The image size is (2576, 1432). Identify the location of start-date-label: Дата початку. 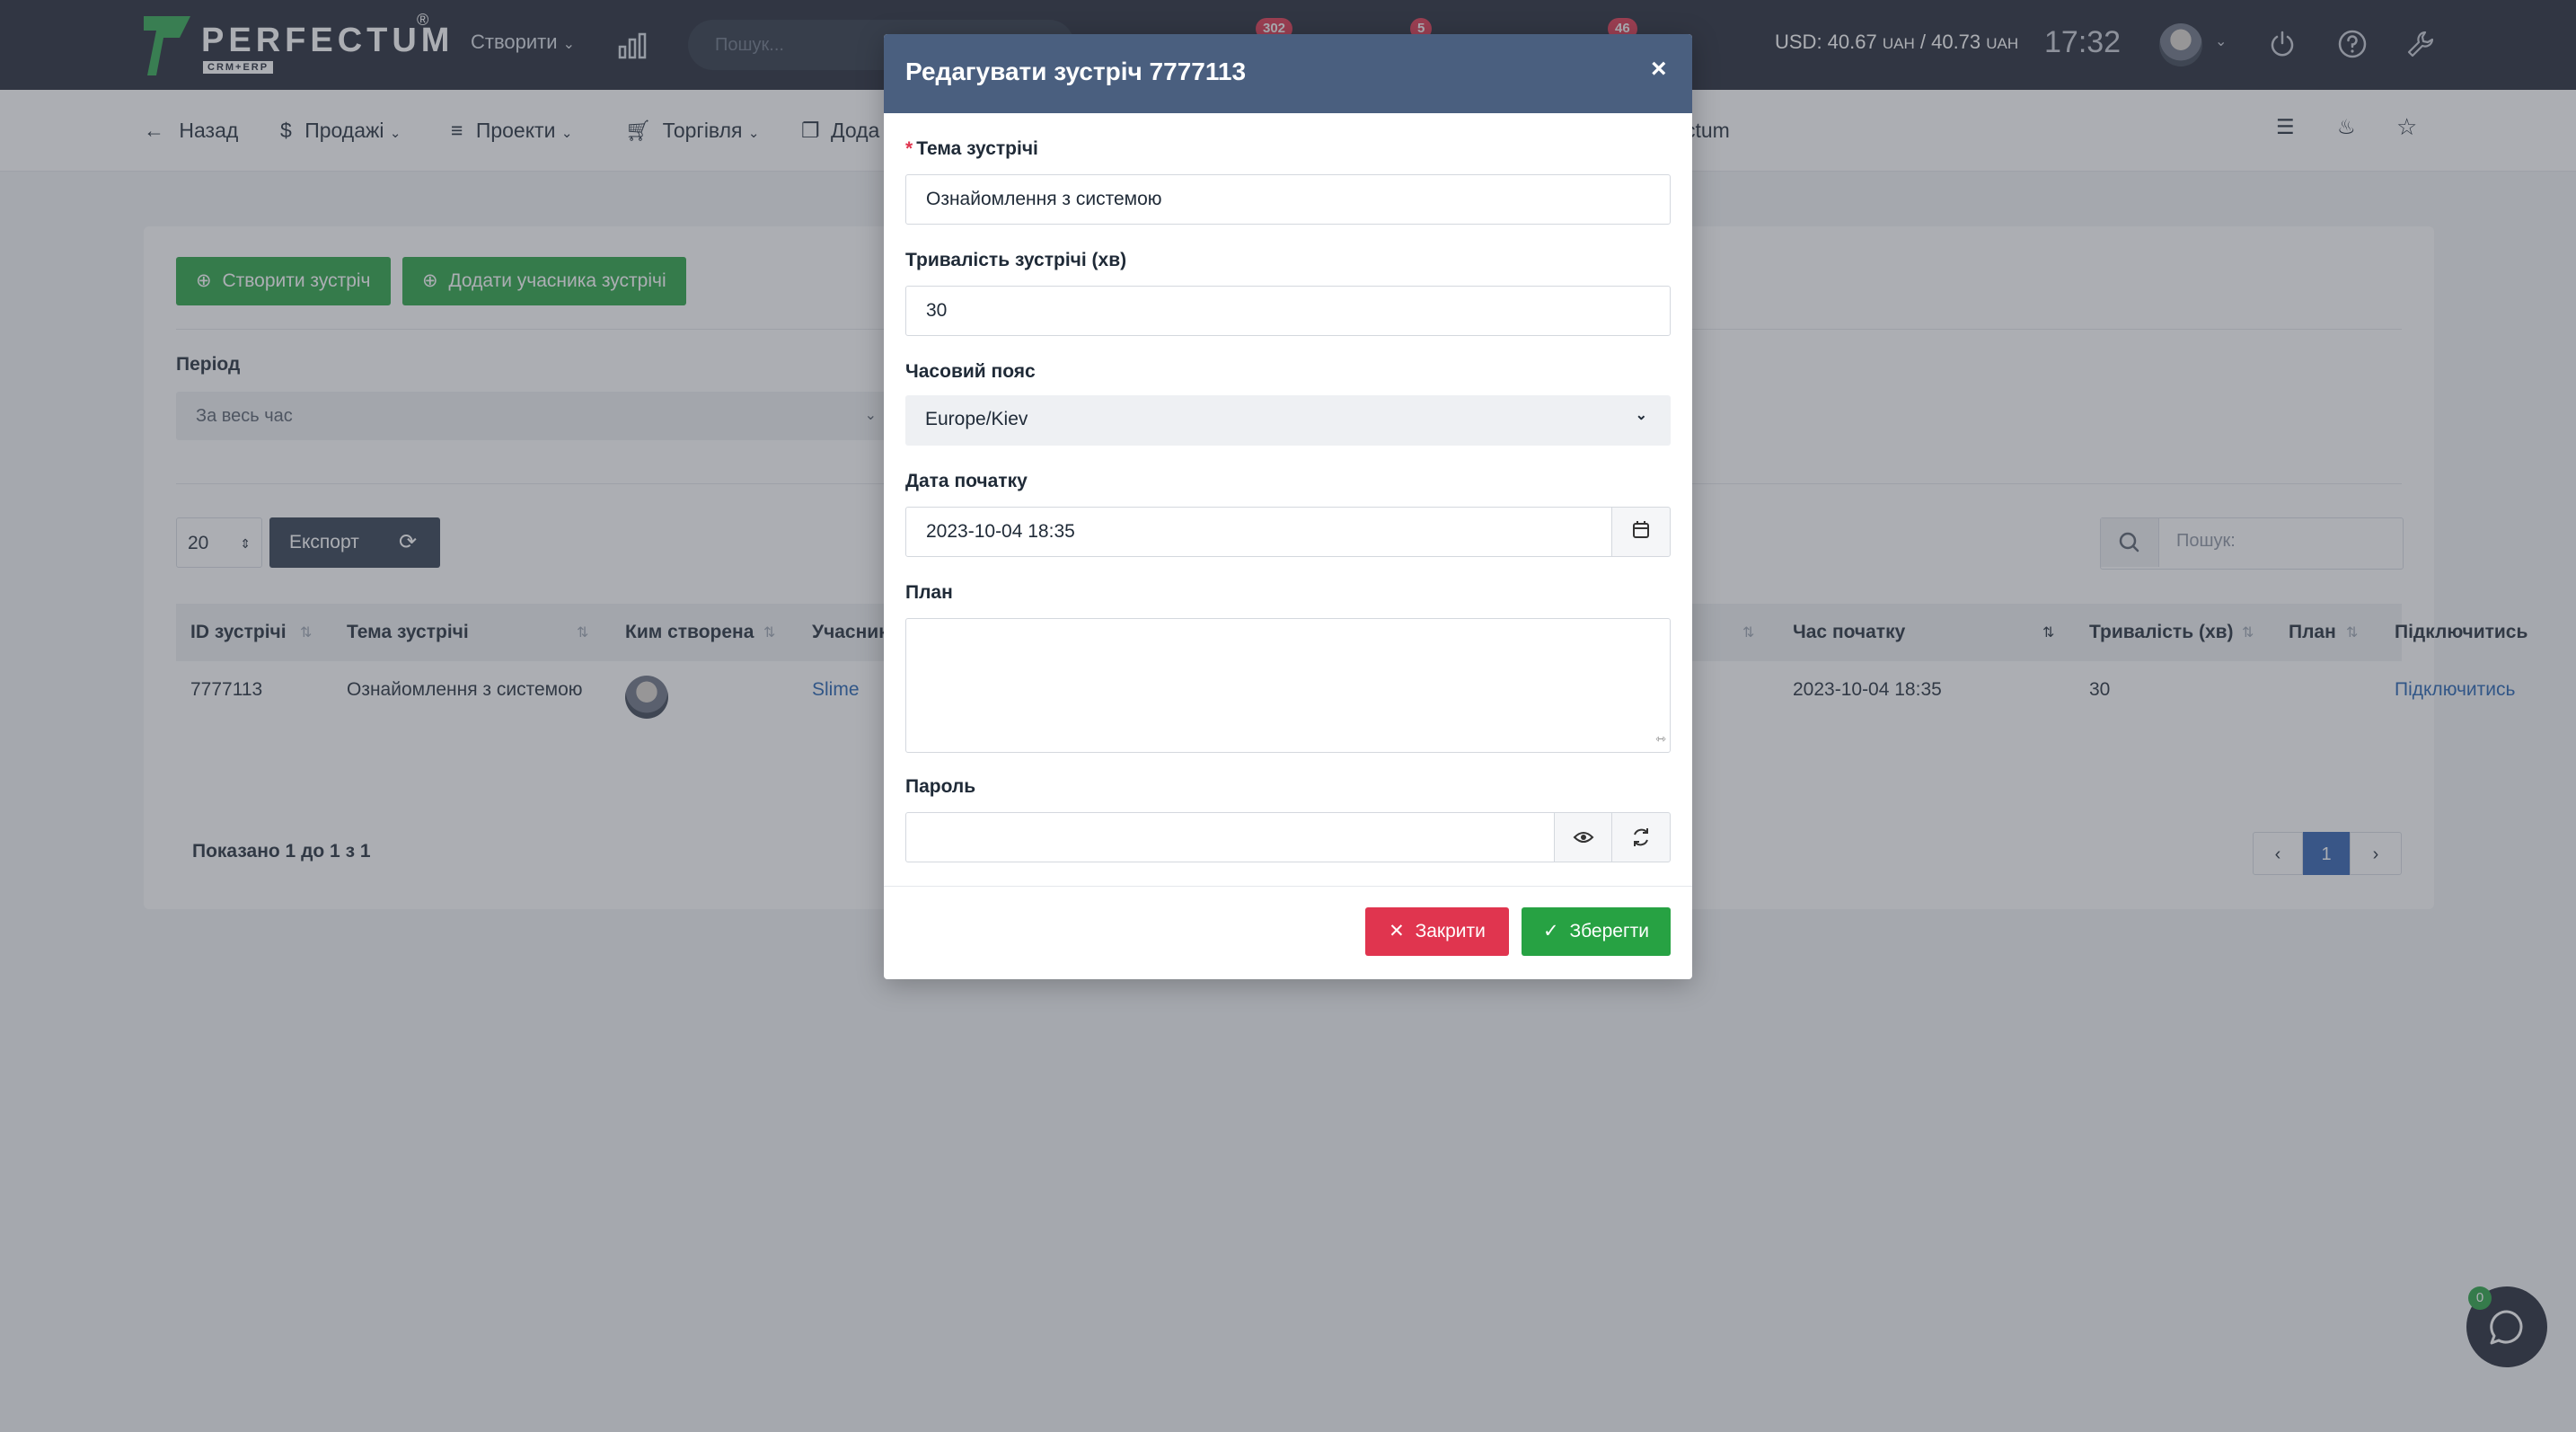
(966, 481).